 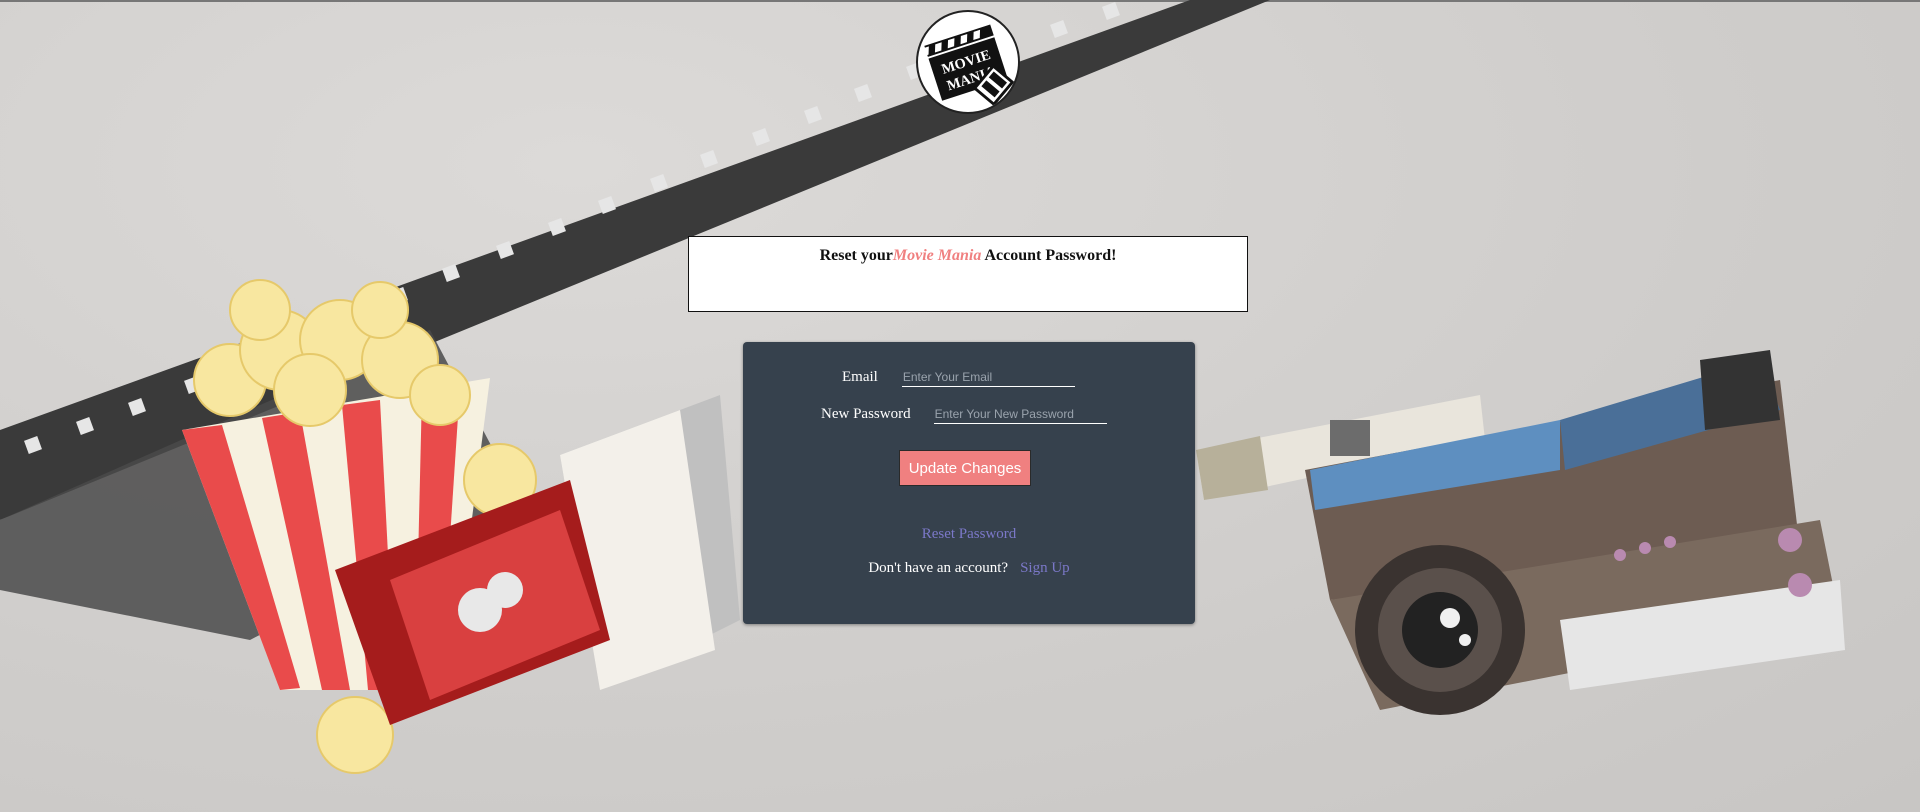 I want to click on update-changes-button: Update Changes, so click(x=965, y=468).